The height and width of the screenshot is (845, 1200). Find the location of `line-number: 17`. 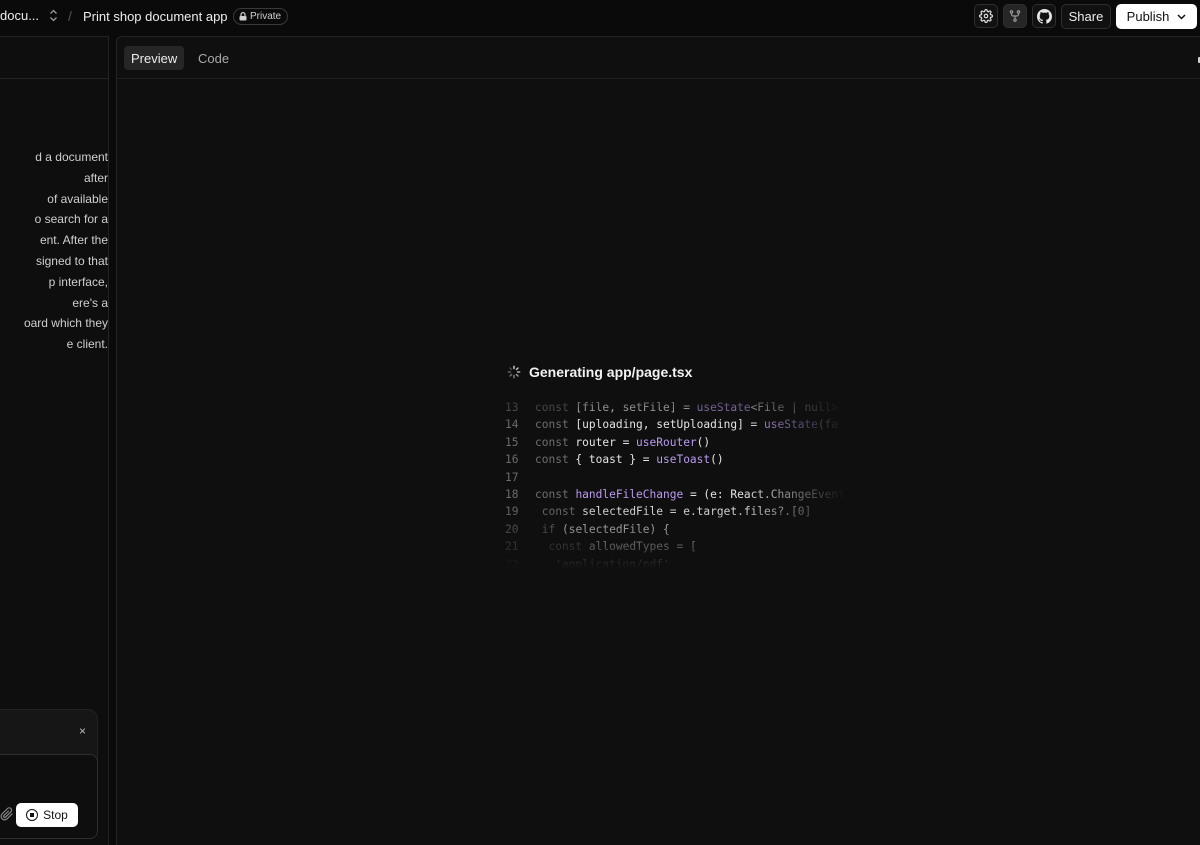

line-number: 17 is located at coordinates (512, 477).